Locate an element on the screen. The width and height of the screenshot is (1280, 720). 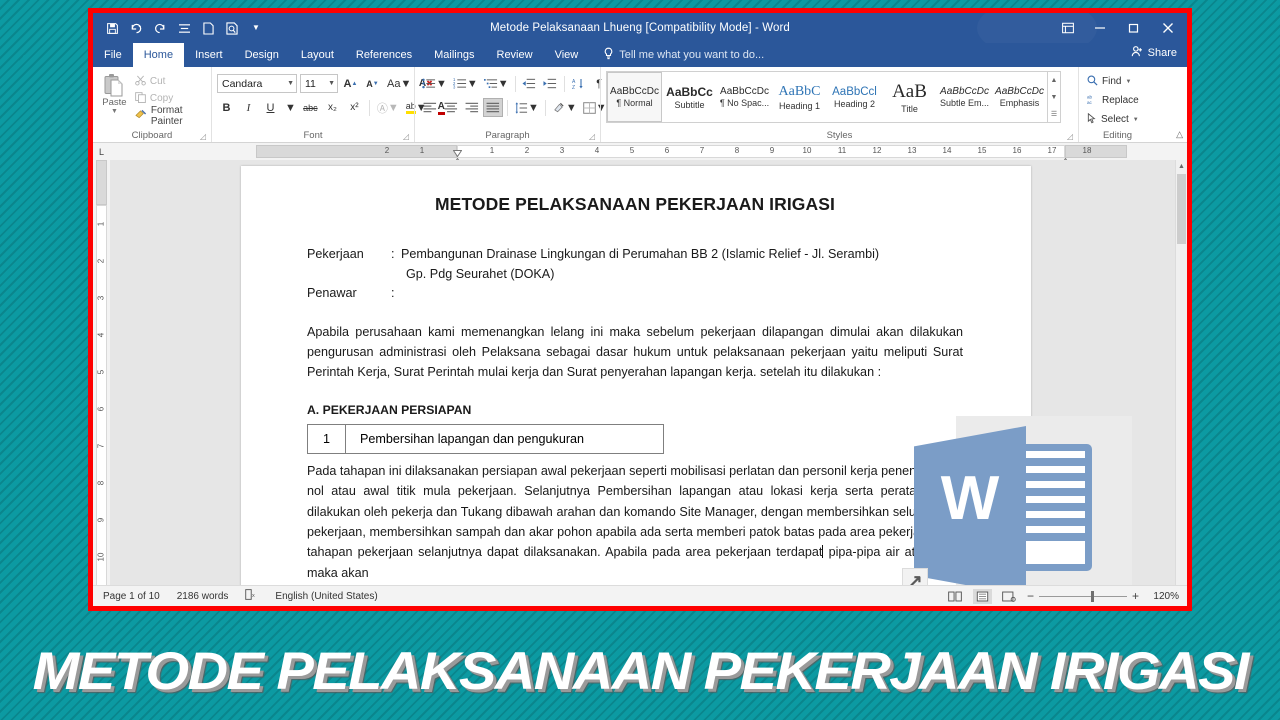
vertical-scrollbar: ▲ is located at coordinates (1181, 372).